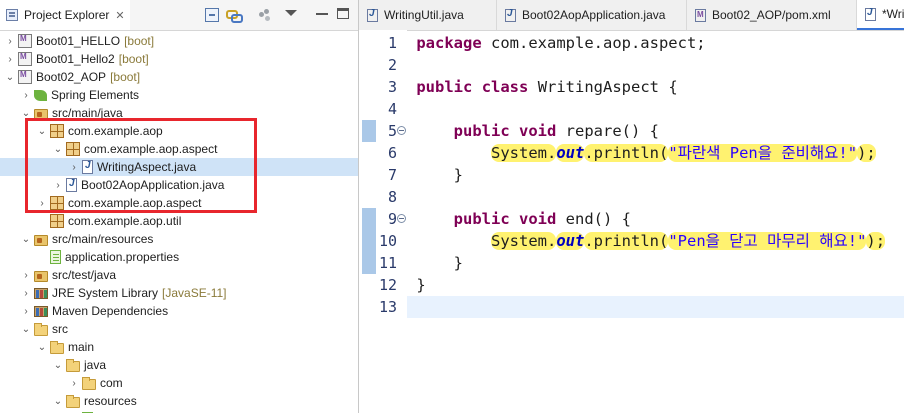 The image size is (904, 413). I want to click on close-icon: ✕, so click(119, 15).